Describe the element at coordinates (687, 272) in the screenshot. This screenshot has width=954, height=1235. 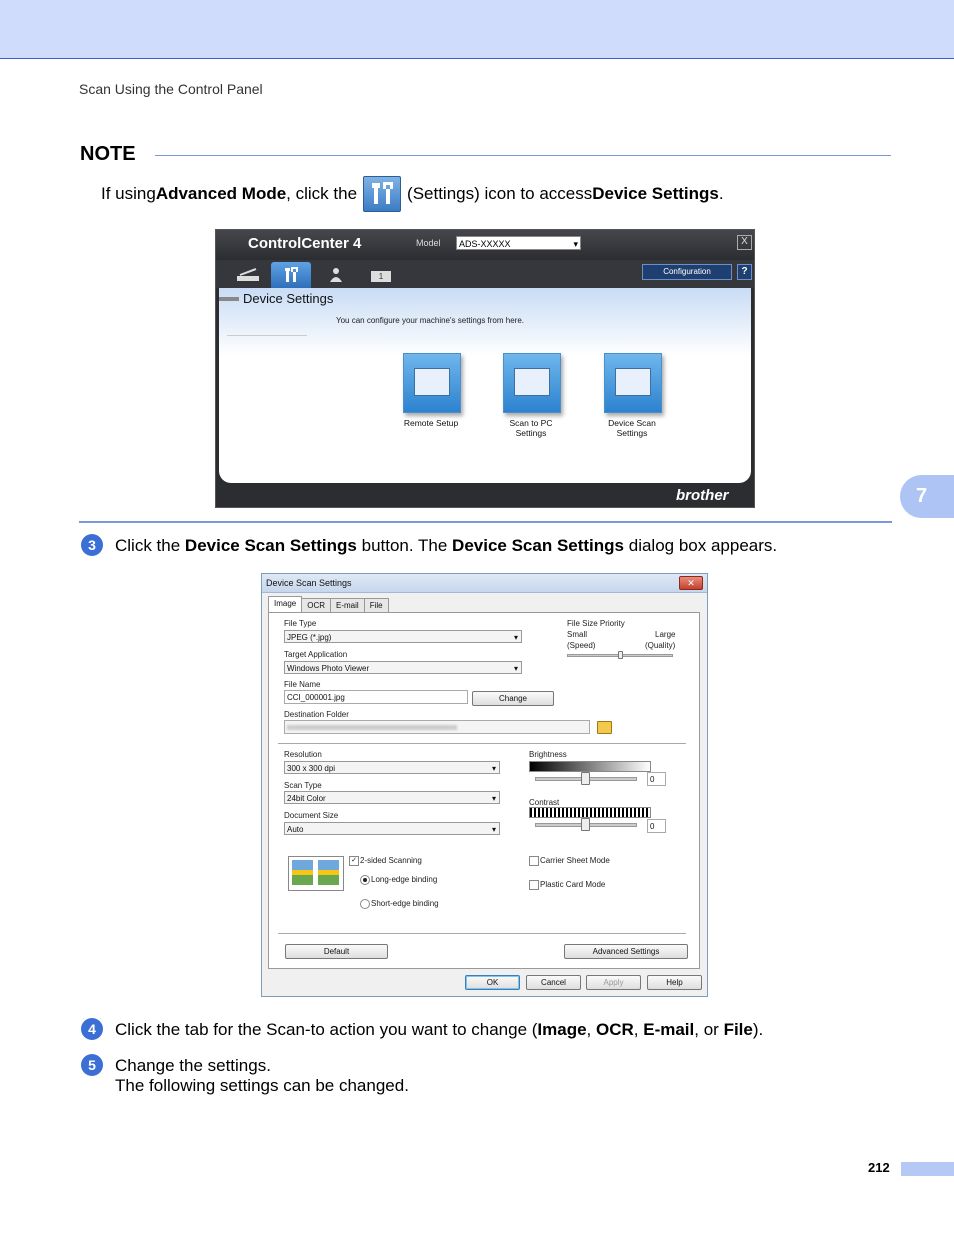
I see `cc-configuration-button: Configuration` at that location.